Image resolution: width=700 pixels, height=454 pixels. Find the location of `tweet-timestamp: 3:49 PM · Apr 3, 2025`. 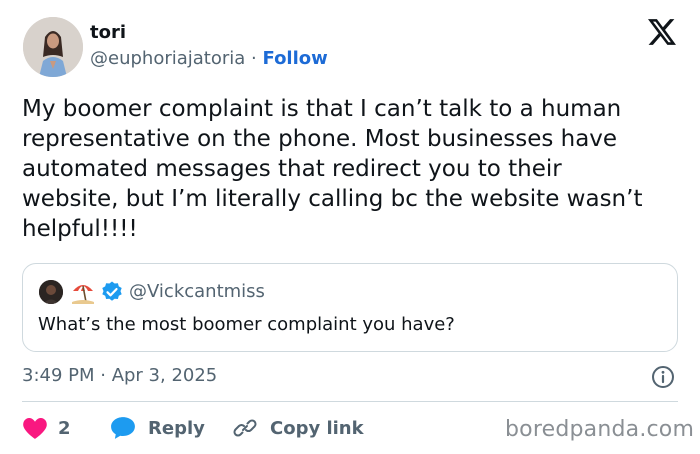

tweet-timestamp: 3:49 PM · Apr 3, 2025 is located at coordinates (119, 375).